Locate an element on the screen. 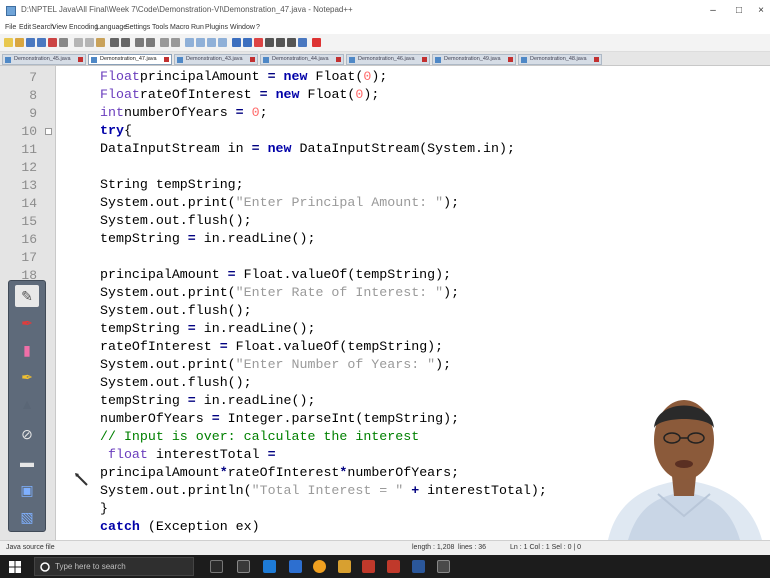 This screenshot has width=770, height=578. menu-settings: Settings is located at coordinates (137, 27).